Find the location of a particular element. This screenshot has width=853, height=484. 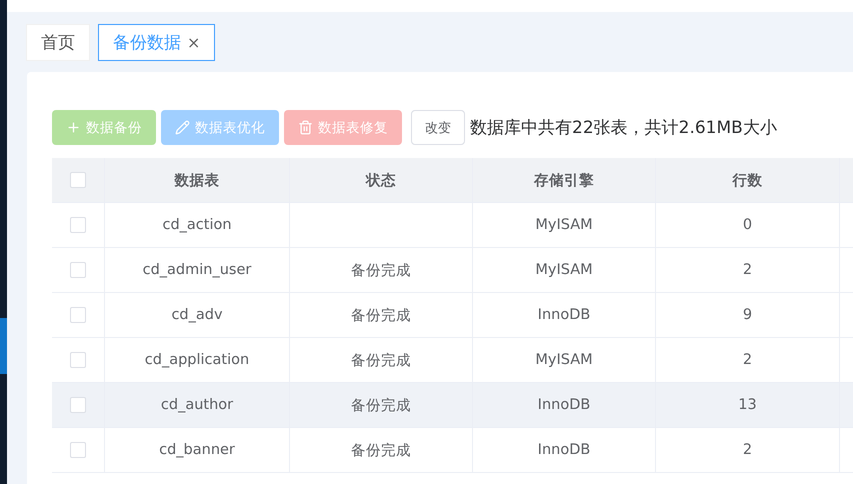

summary-text: 数据库中共有22张表，共计2.61MB大小 is located at coordinates (623, 128).